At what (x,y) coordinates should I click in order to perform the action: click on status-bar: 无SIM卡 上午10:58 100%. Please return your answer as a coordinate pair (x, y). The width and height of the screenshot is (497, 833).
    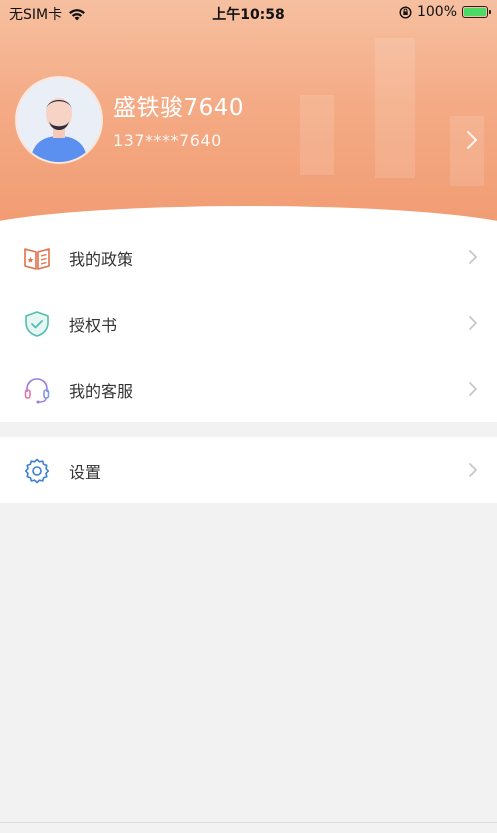
    Looking at the image, I should click on (248, 13).